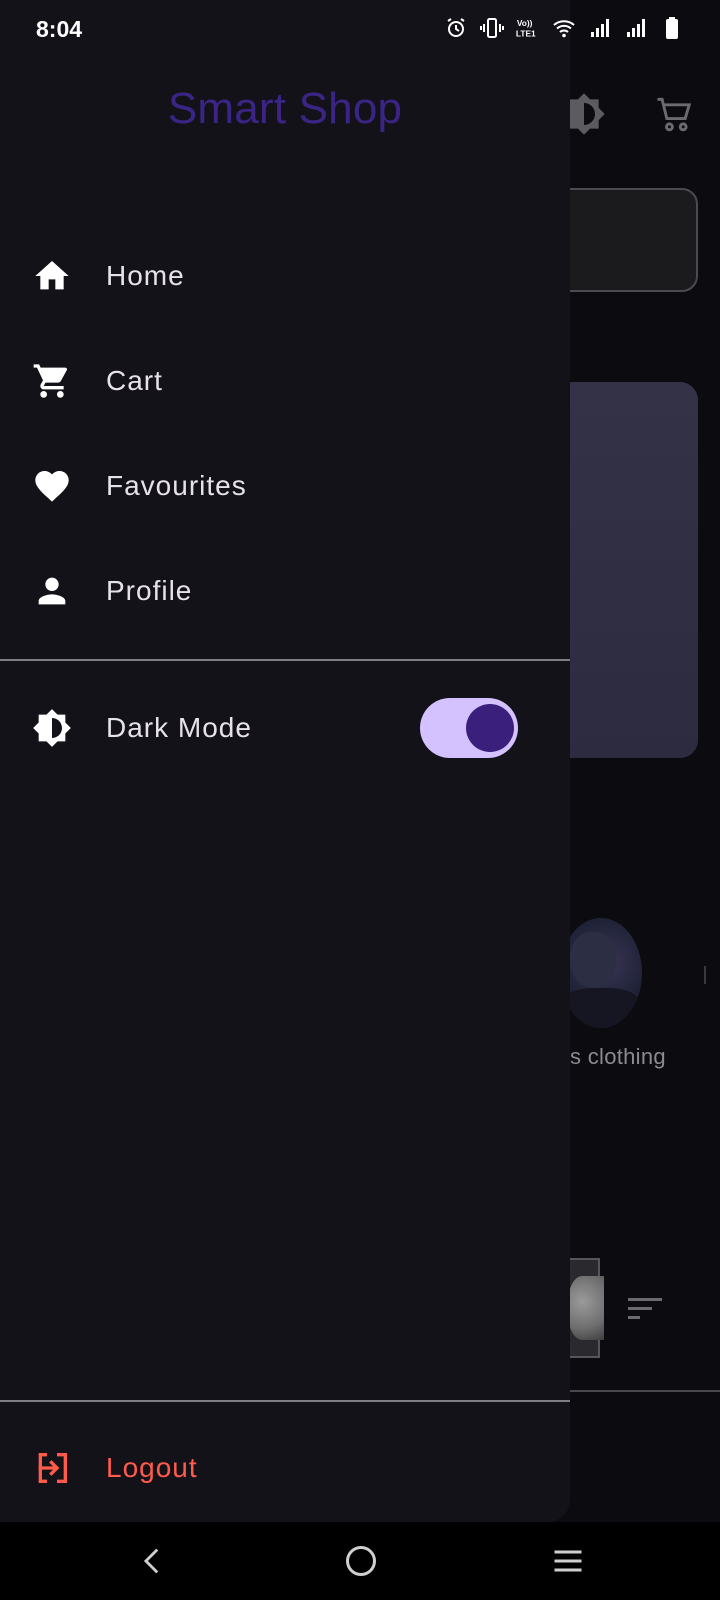 The height and width of the screenshot is (1600, 720). What do you see at coordinates (52, 591) in the screenshot?
I see `person-icon` at bounding box center [52, 591].